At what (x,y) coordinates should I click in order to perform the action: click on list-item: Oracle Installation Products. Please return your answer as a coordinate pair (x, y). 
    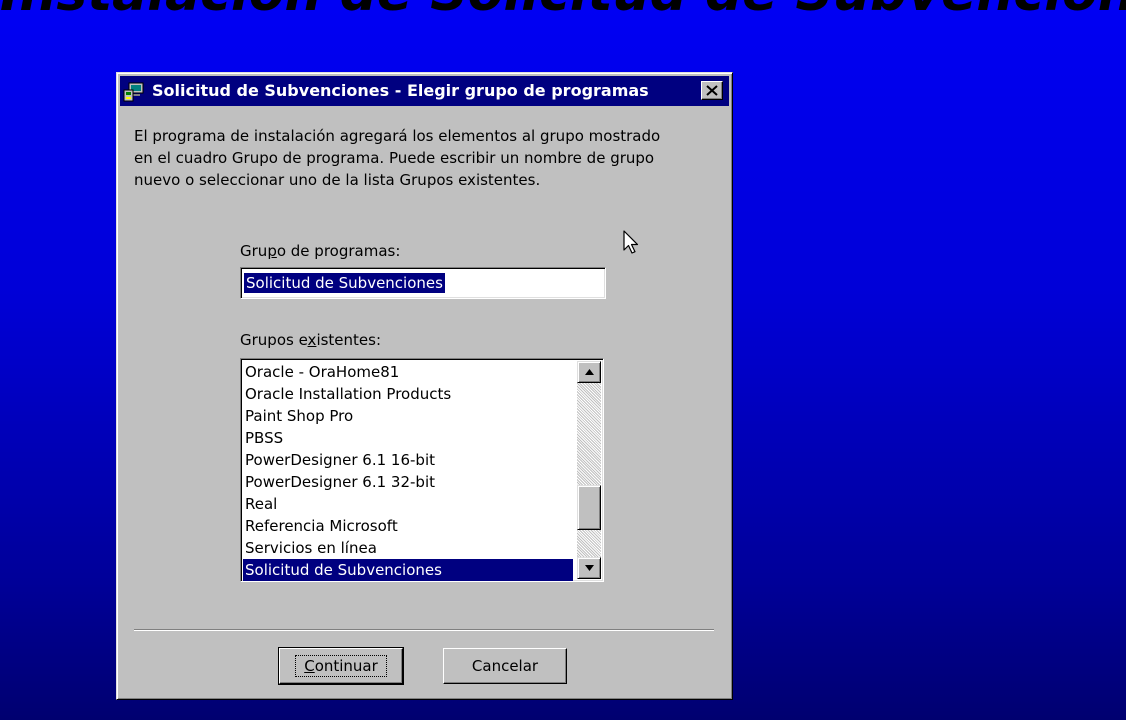
    Looking at the image, I should click on (408, 394).